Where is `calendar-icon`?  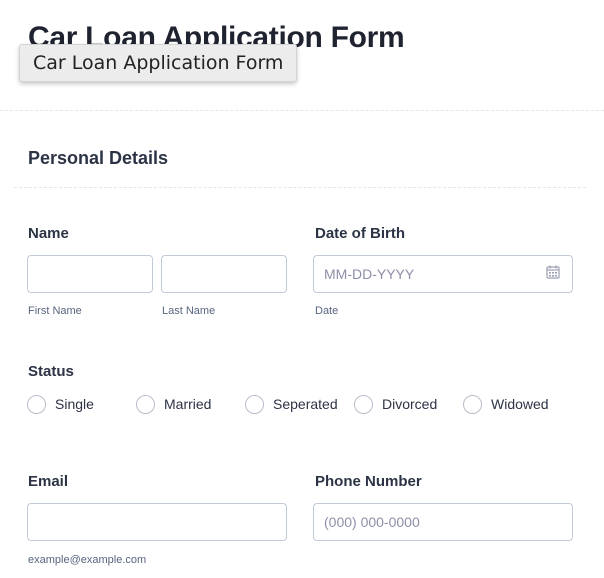 calendar-icon is located at coordinates (553, 272).